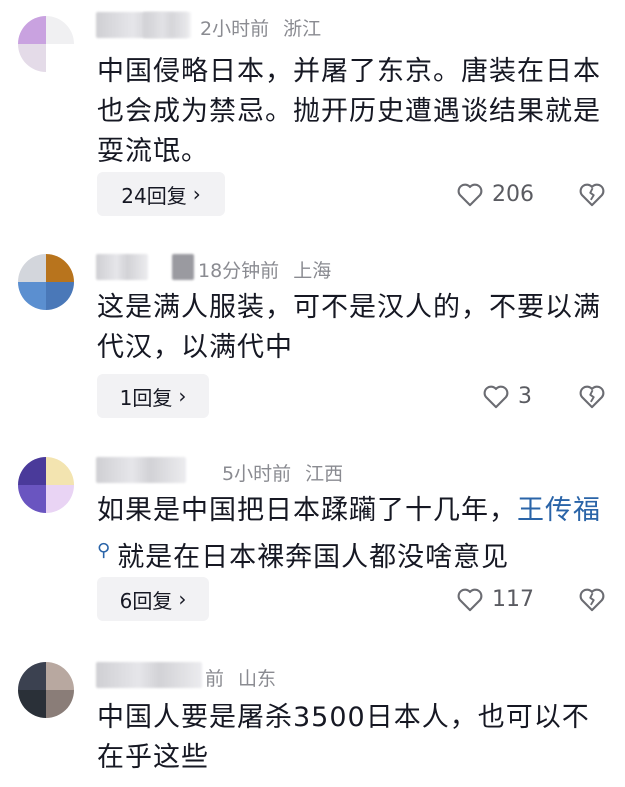 The image size is (625, 787). I want to click on reply-button: 24回复 ›, so click(161, 194).